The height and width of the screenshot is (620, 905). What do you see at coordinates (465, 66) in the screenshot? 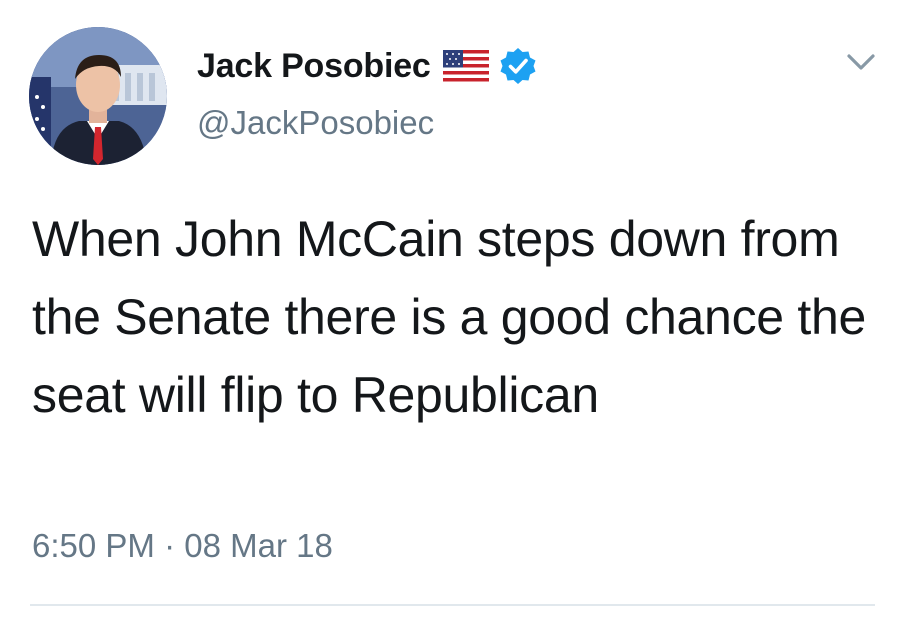
I see `us-flag-icon` at bounding box center [465, 66].